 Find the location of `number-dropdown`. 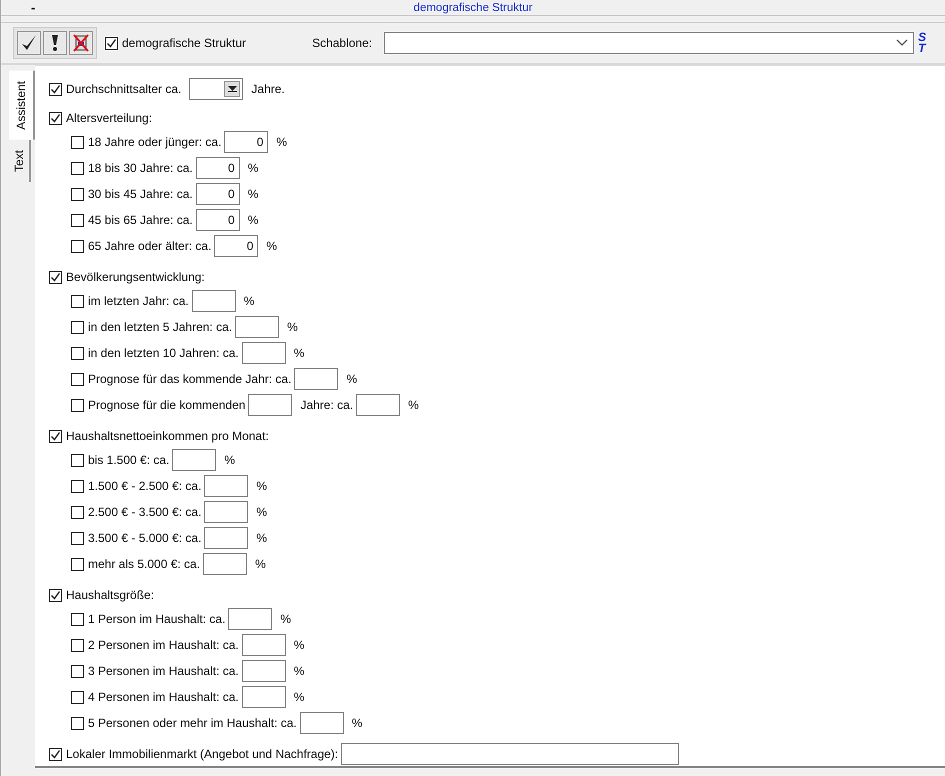

number-dropdown is located at coordinates (216, 89).